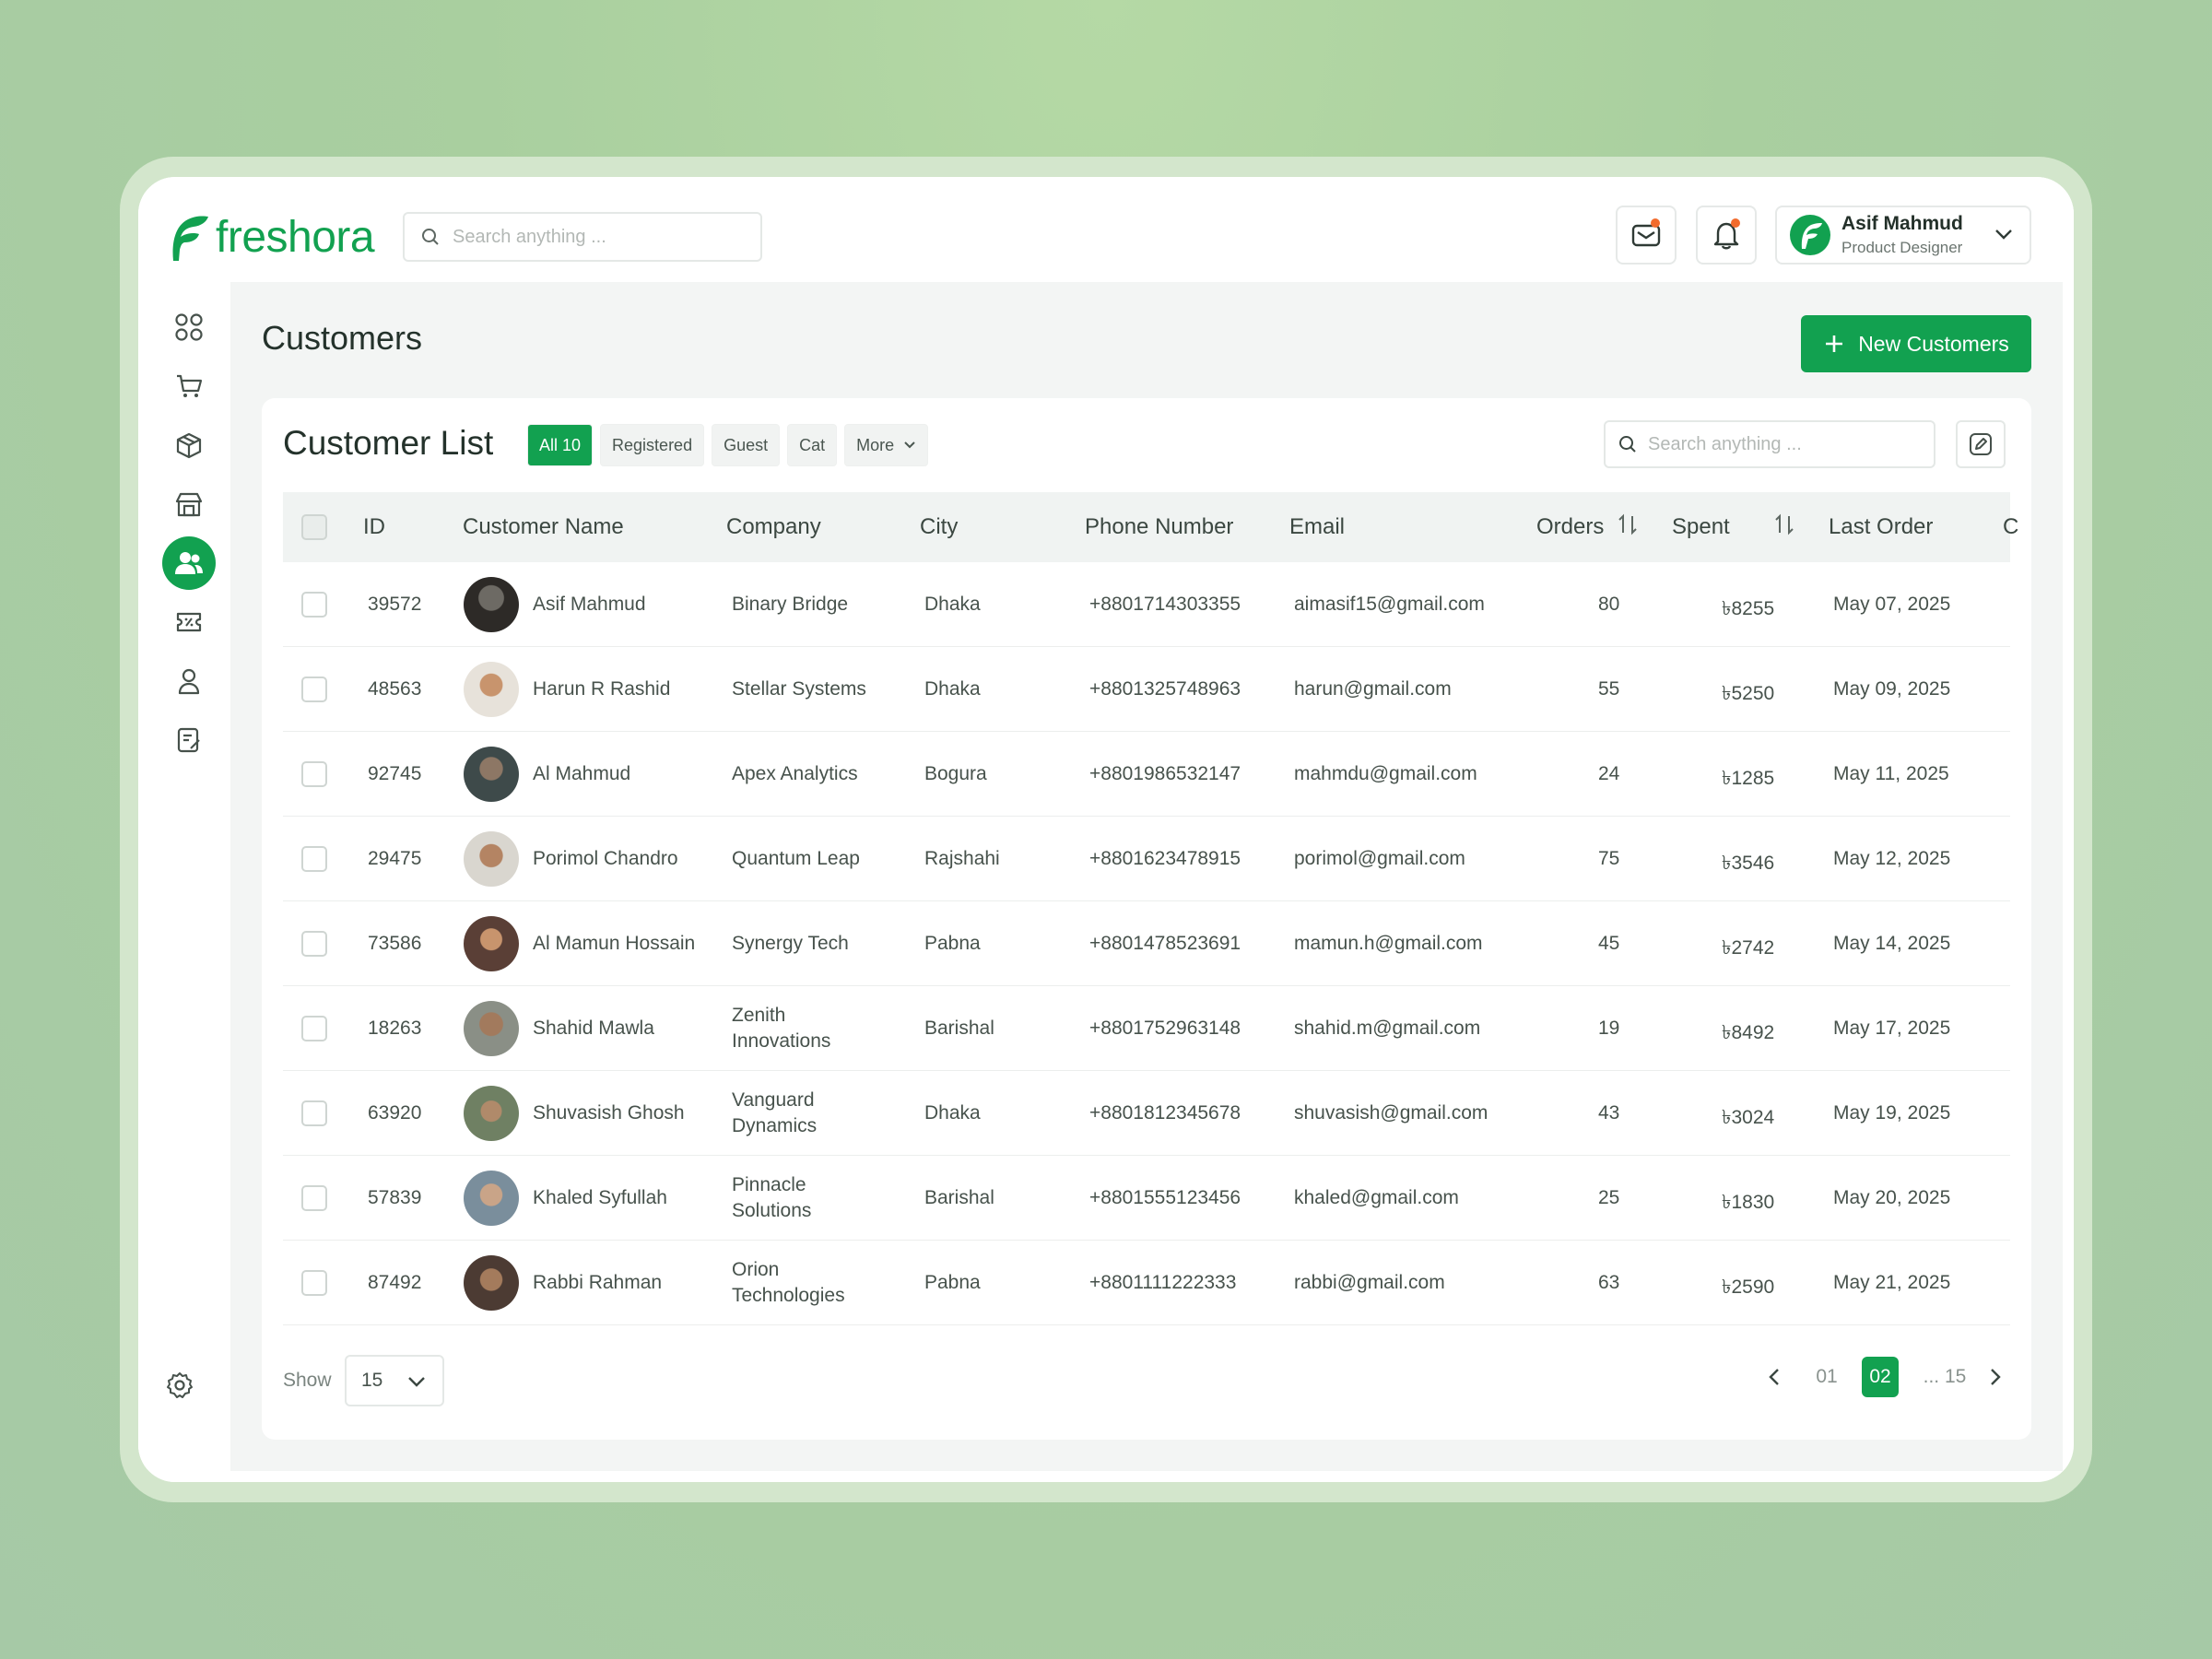  What do you see at coordinates (2010, 527) in the screenshot?
I see `header-extra: C` at bounding box center [2010, 527].